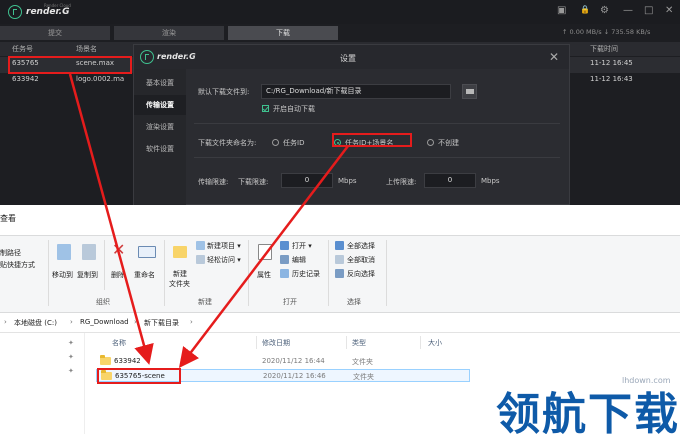 This screenshot has width=680, height=434. Describe the element at coordinates (348, 58) in the screenshot. I see `dialog-title: 设置` at that location.